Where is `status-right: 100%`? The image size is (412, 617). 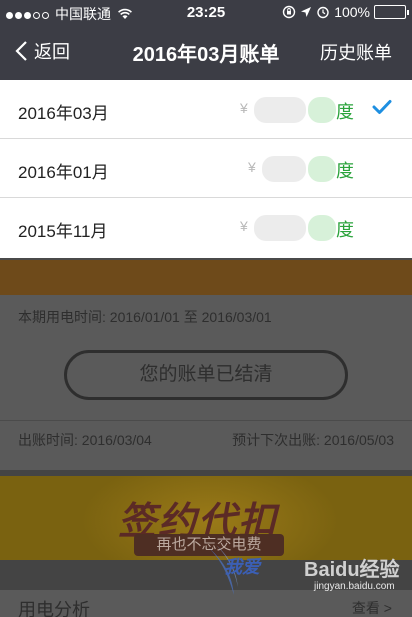
status-right: 100% is located at coordinates (345, 12).